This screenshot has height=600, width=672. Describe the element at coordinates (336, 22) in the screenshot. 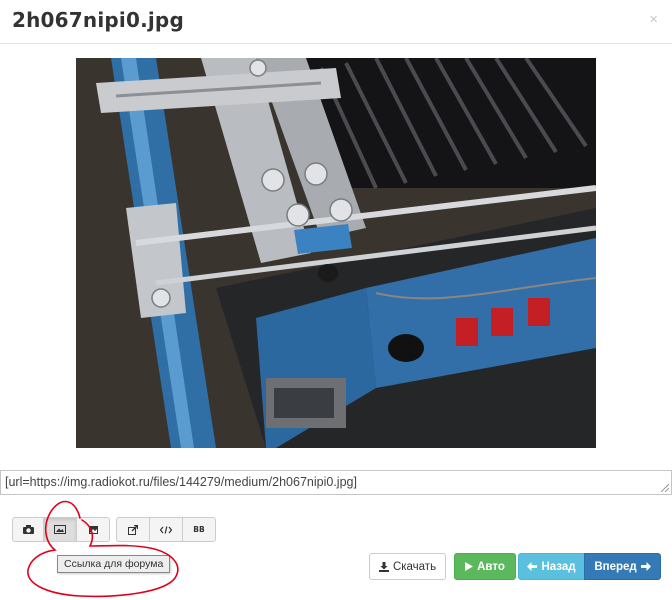

I see `modal-header: 2h067nipi0.jpg ×` at that location.